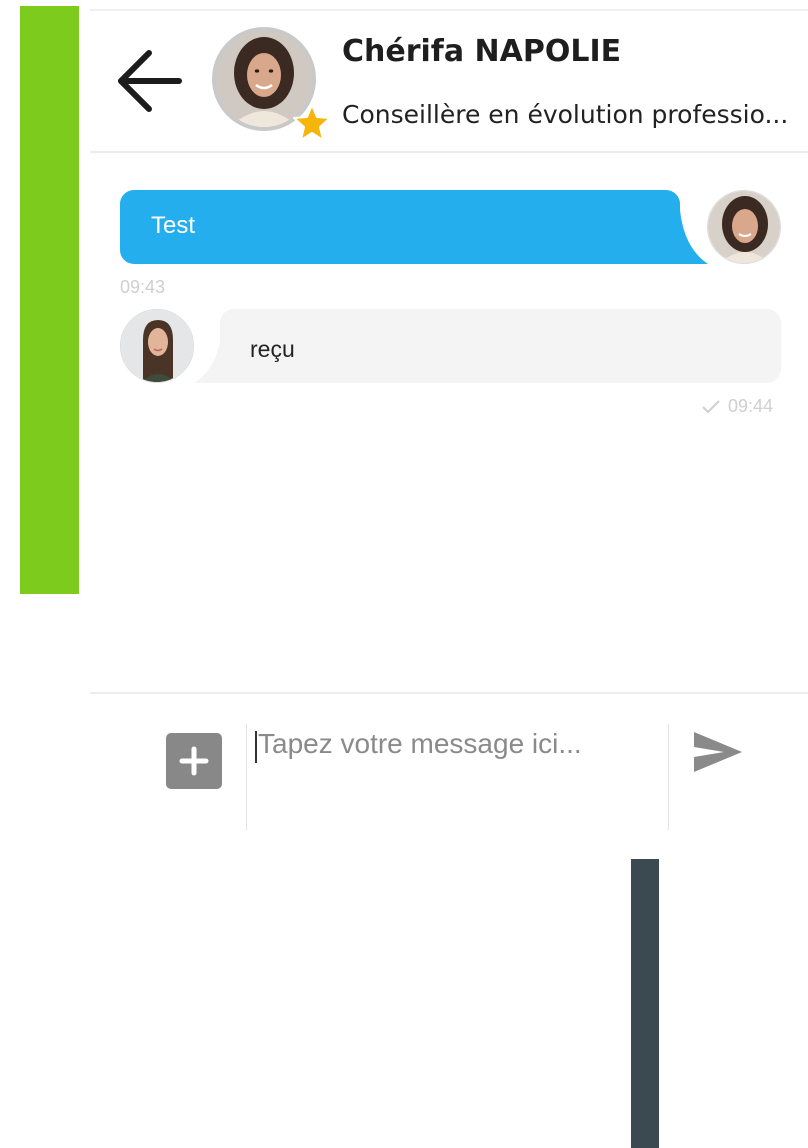 The image size is (808, 1148). Describe the element at coordinates (272, 349) in the screenshot. I see `incoming-message-text: reçu` at that location.